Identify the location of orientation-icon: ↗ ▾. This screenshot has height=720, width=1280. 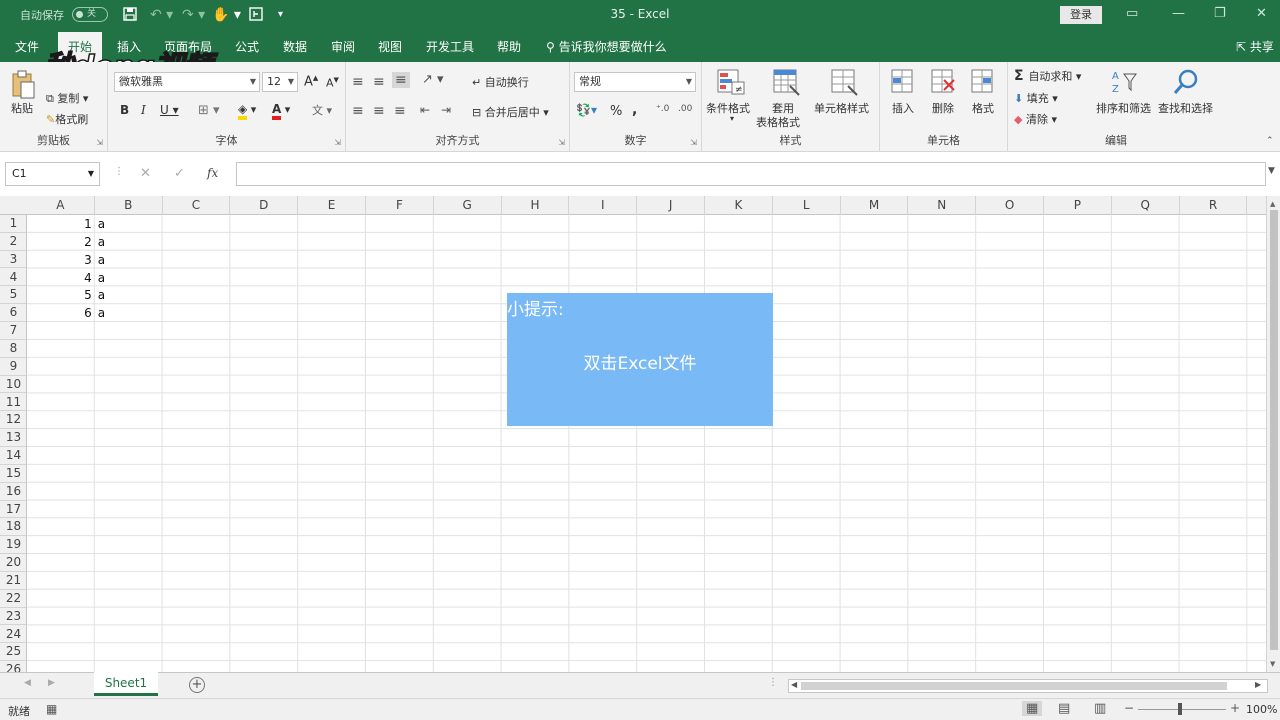
(433, 79).